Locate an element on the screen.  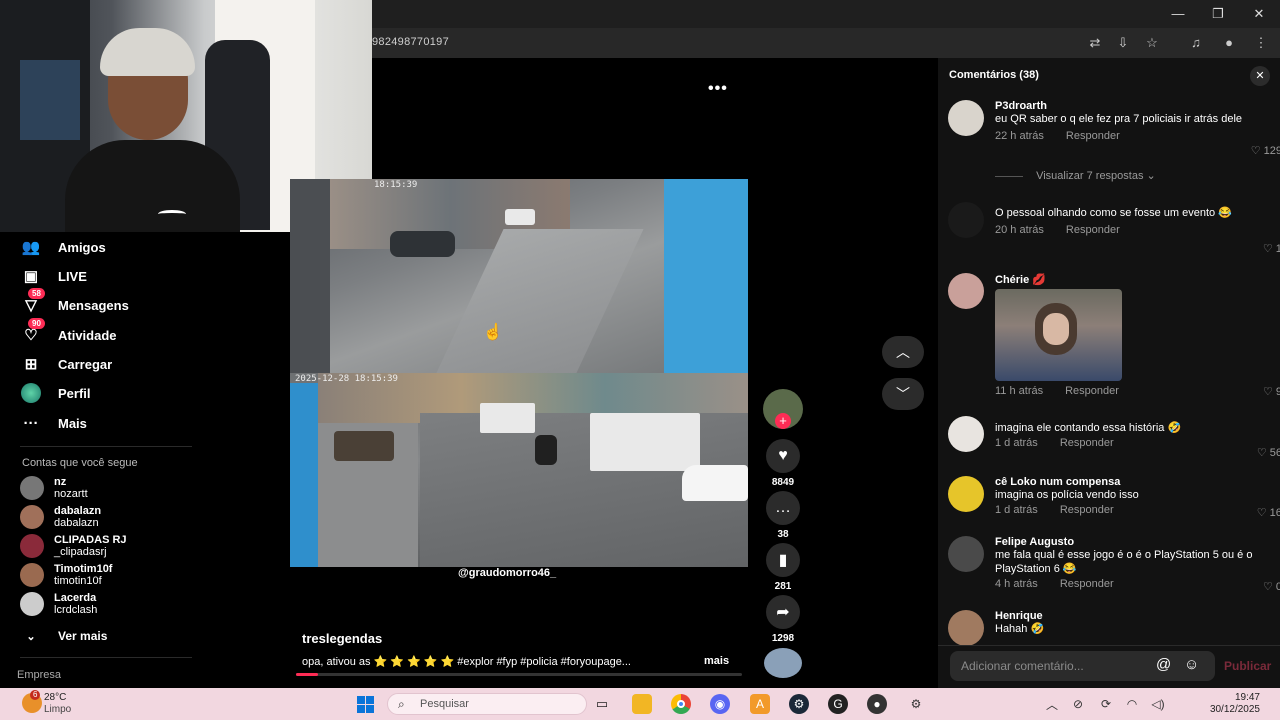
sync-icon: ⟳ is located at coordinates (1106, 704).